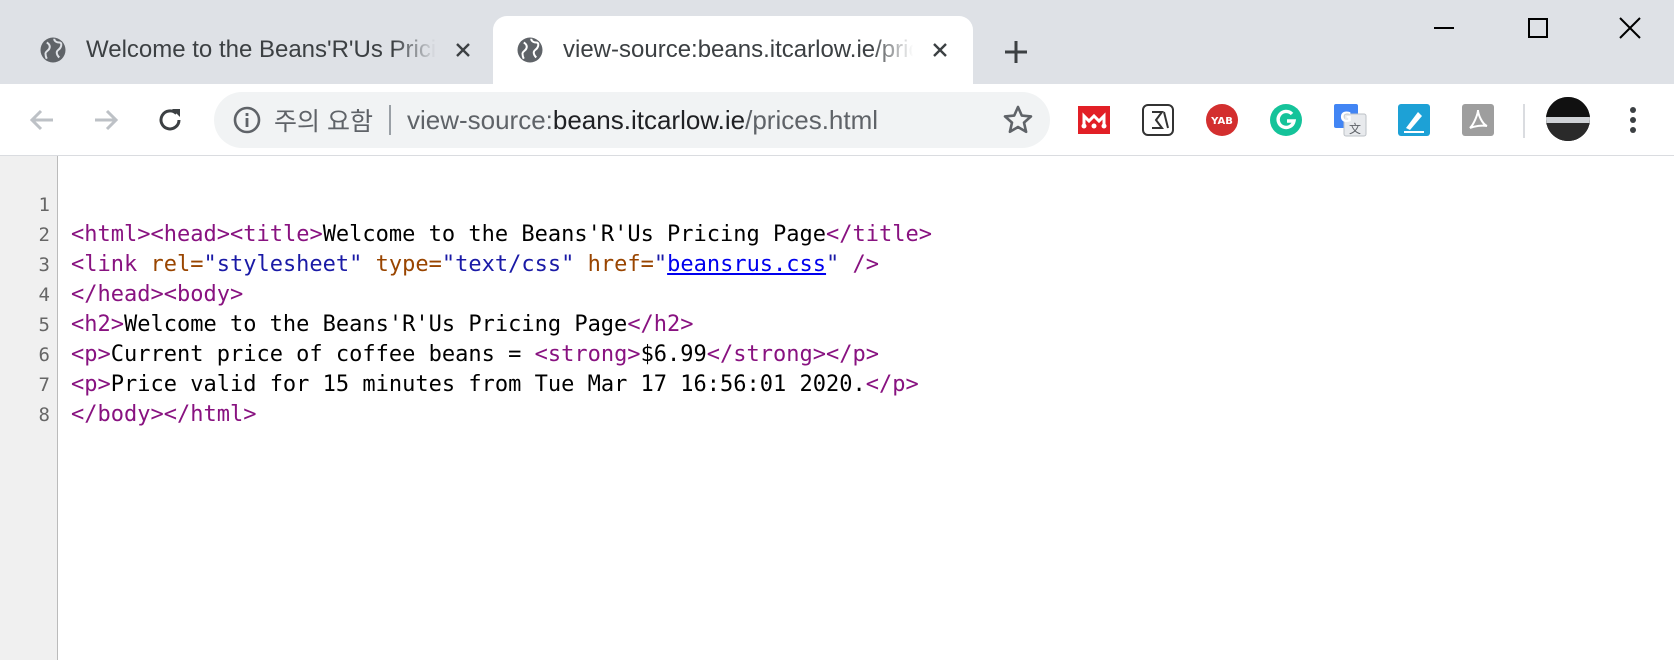 The image size is (1674, 660). Describe the element at coordinates (389, 120) in the screenshot. I see `omnibox-divider` at that location.